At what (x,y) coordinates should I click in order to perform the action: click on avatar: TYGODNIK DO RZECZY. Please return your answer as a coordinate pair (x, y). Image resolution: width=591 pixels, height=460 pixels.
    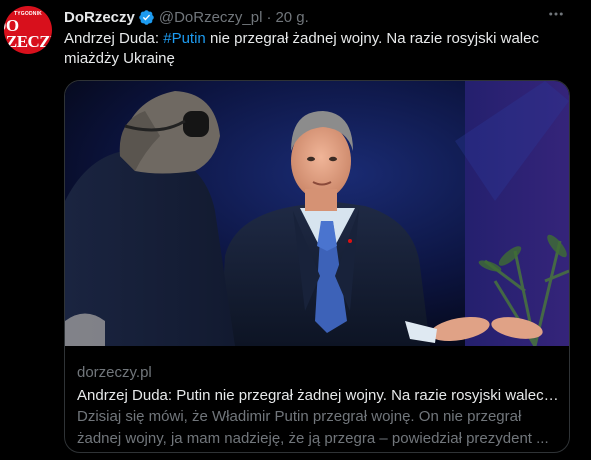
    Looking at the image, I should click on (28, 30).